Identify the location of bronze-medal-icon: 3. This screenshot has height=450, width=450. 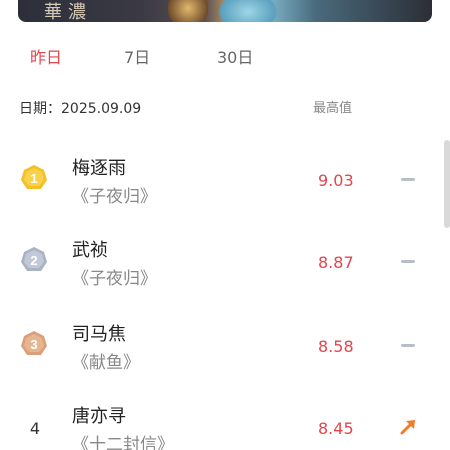
(34, 343).